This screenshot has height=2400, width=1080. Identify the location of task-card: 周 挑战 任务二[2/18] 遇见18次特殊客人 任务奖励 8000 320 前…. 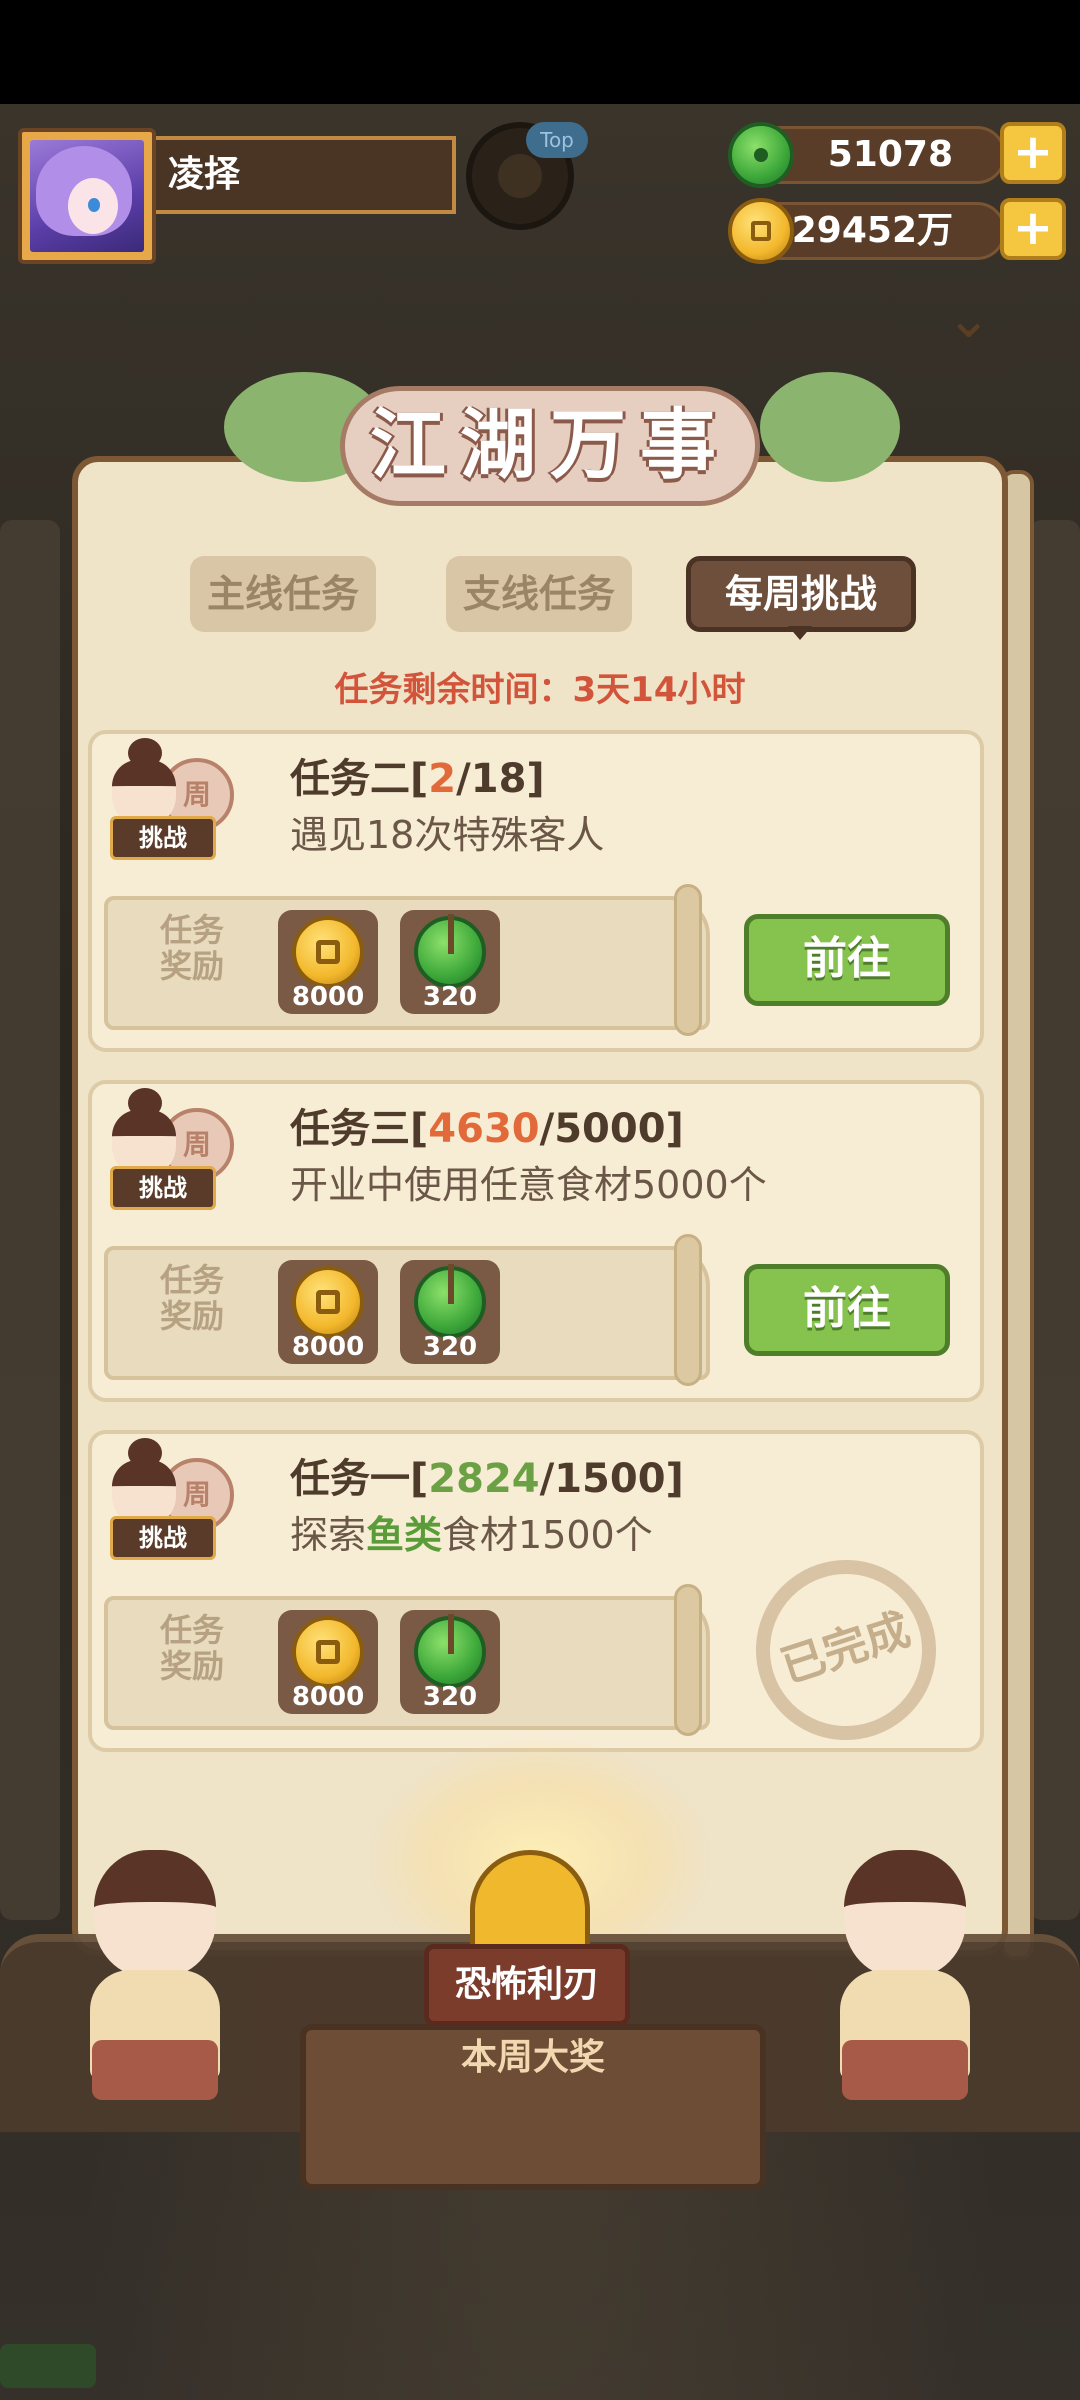
(536, 891).